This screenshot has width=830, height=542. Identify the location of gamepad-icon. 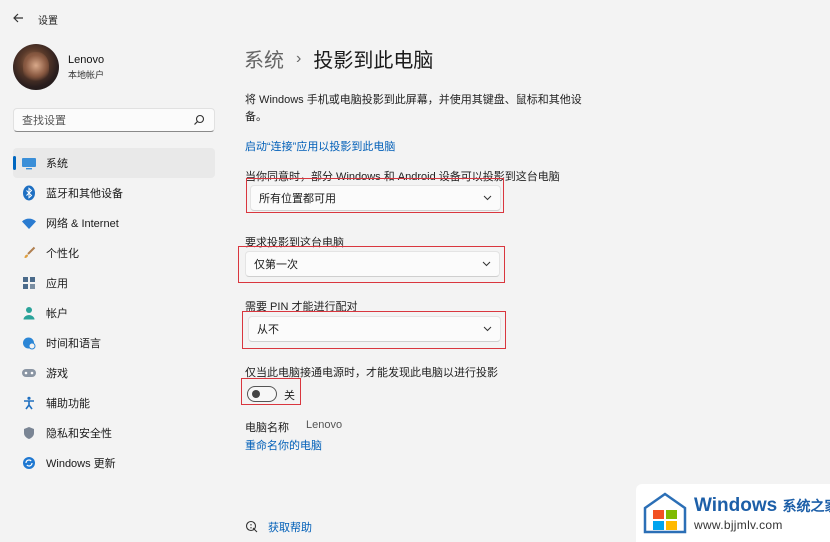
(29, 373).